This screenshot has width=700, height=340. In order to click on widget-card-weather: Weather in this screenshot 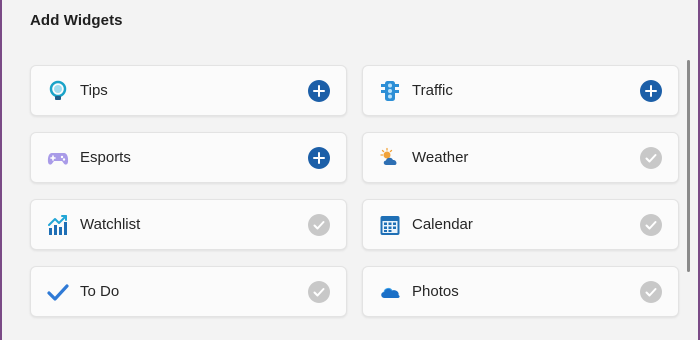, I will do `click(520, 157)`.